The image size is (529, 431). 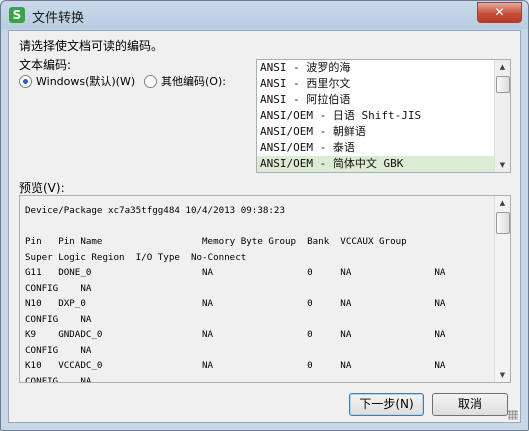 I want to click on dialog-title: 文件转换, so click(x=58, y=18).